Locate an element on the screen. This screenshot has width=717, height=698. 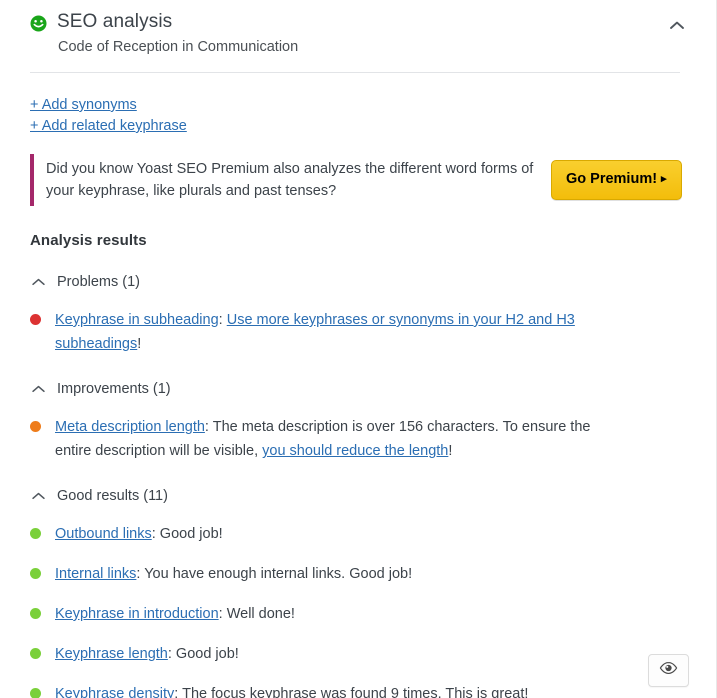
status-dot-bad is located at coordinates (35, 319).